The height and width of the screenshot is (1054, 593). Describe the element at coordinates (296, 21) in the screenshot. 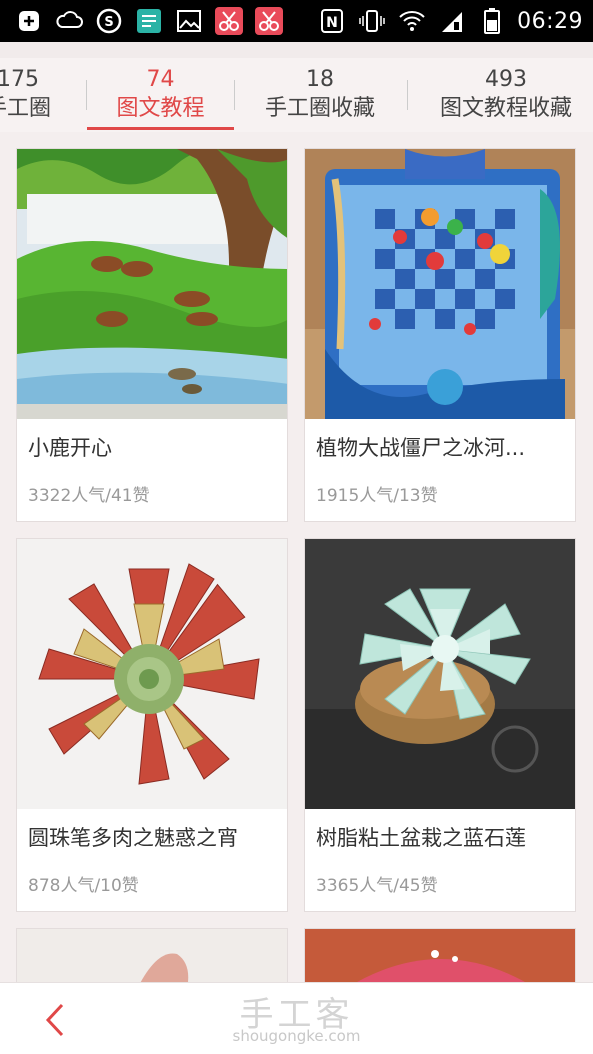

I see `status-bar: S N 06:29` at that location.